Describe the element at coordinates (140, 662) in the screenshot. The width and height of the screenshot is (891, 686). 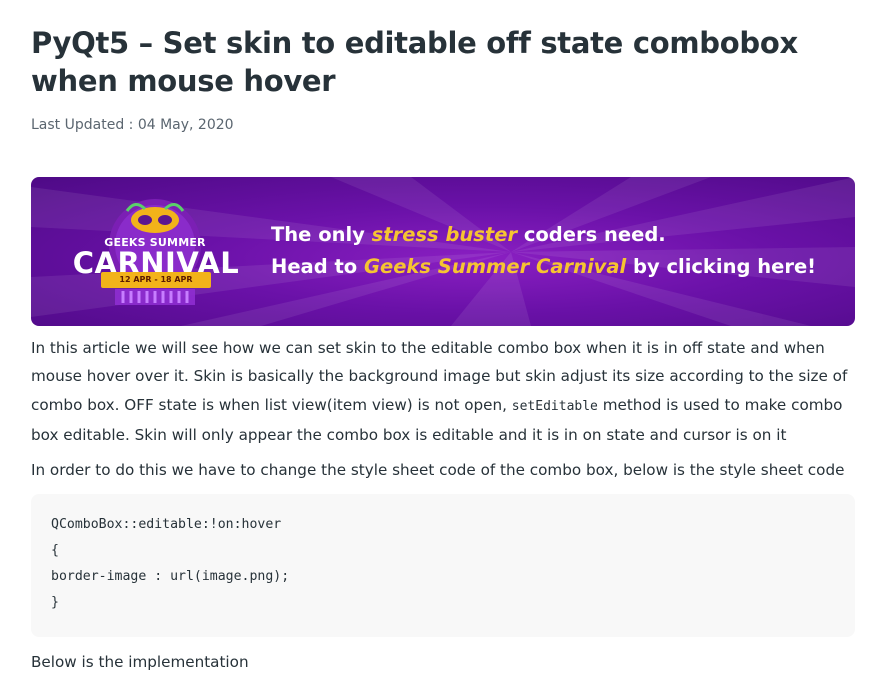
I see `implementation-paragraph: Below is the implementation` at that location.